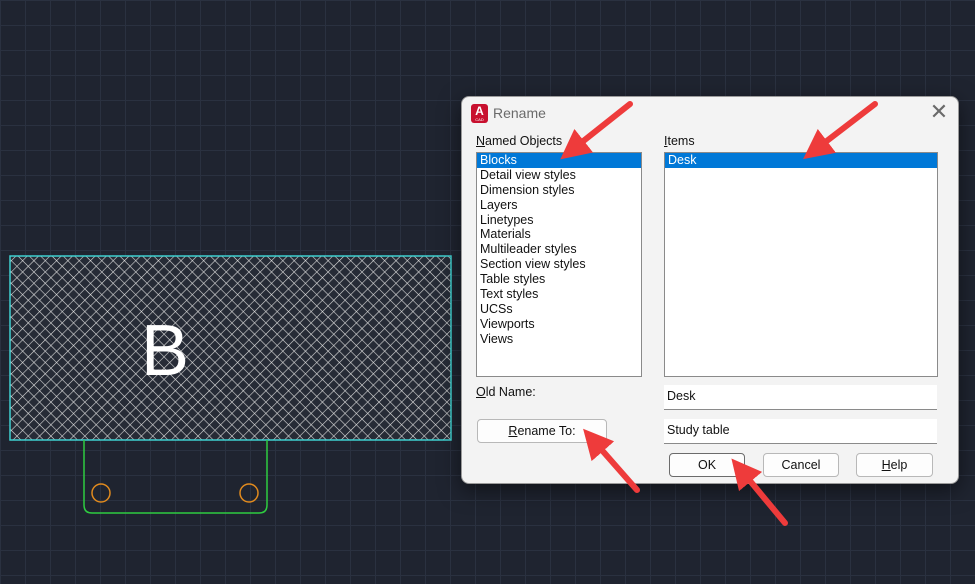  Describe the element at coordinates (510, 392) in the screenshot. I see `old-name-label-rest: ld Name:` at that location.